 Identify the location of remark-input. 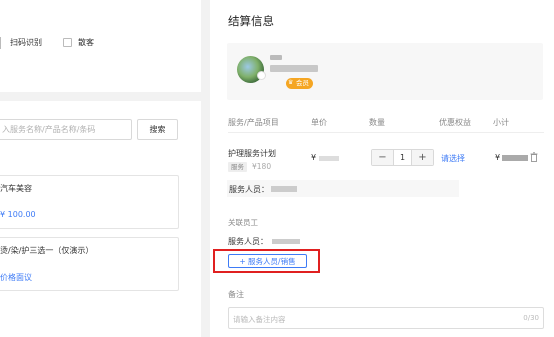
(368, 319).